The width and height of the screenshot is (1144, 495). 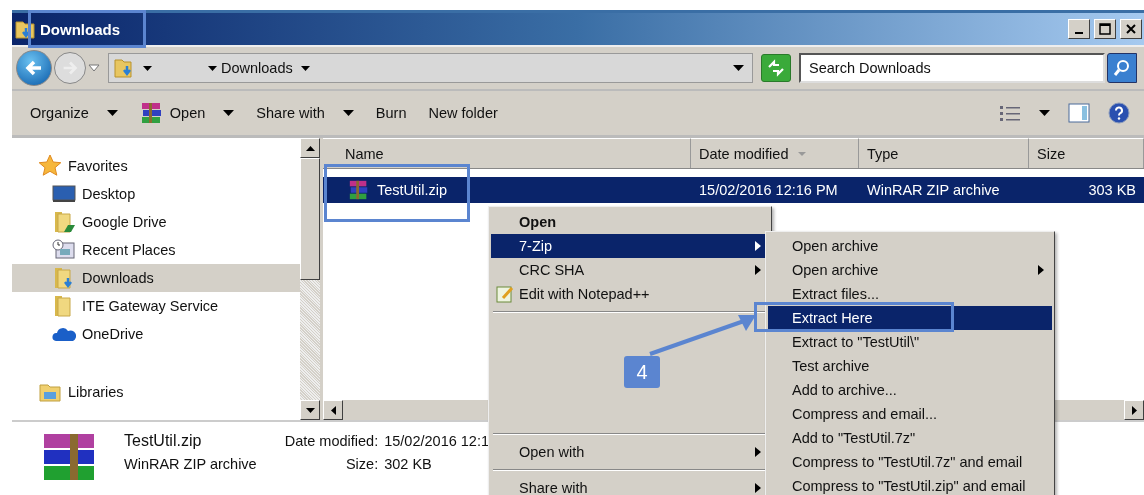 What do you see at coordinates (802, 153) in the screenshot?
I see `sort-arrow-icon` at bounding box center [802, 153].